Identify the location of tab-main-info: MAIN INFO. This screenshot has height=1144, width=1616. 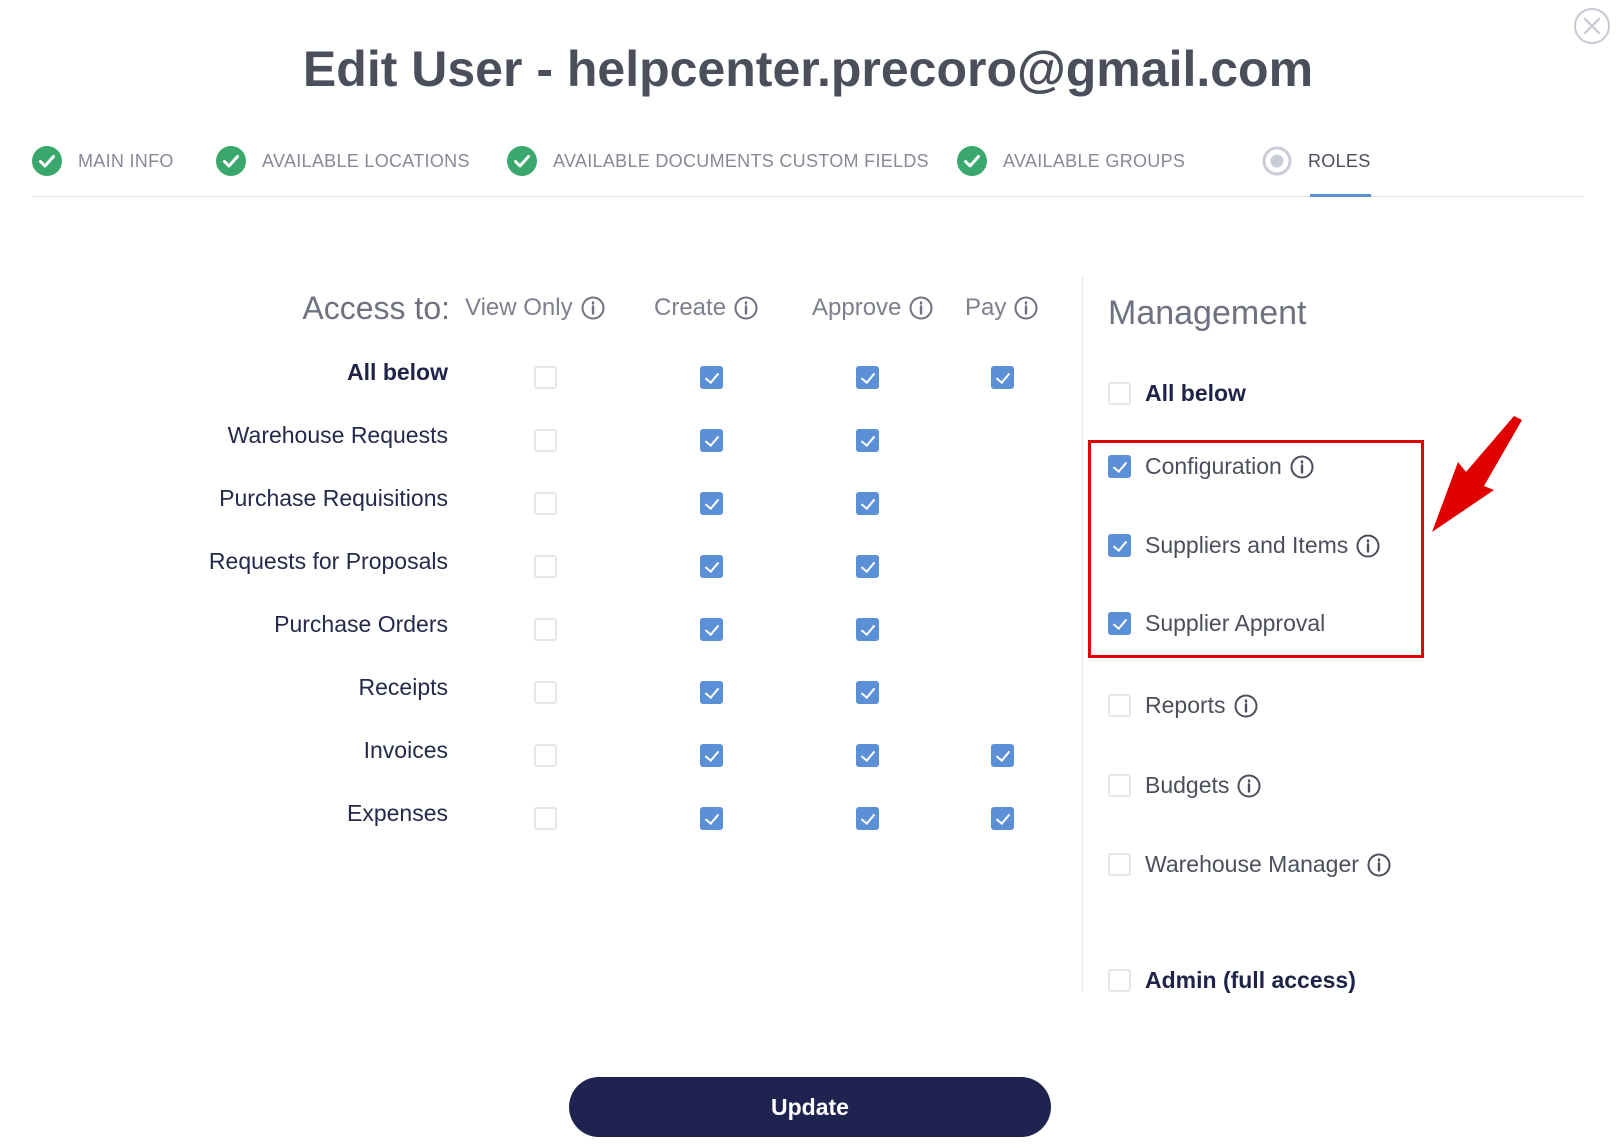
(103, 168).